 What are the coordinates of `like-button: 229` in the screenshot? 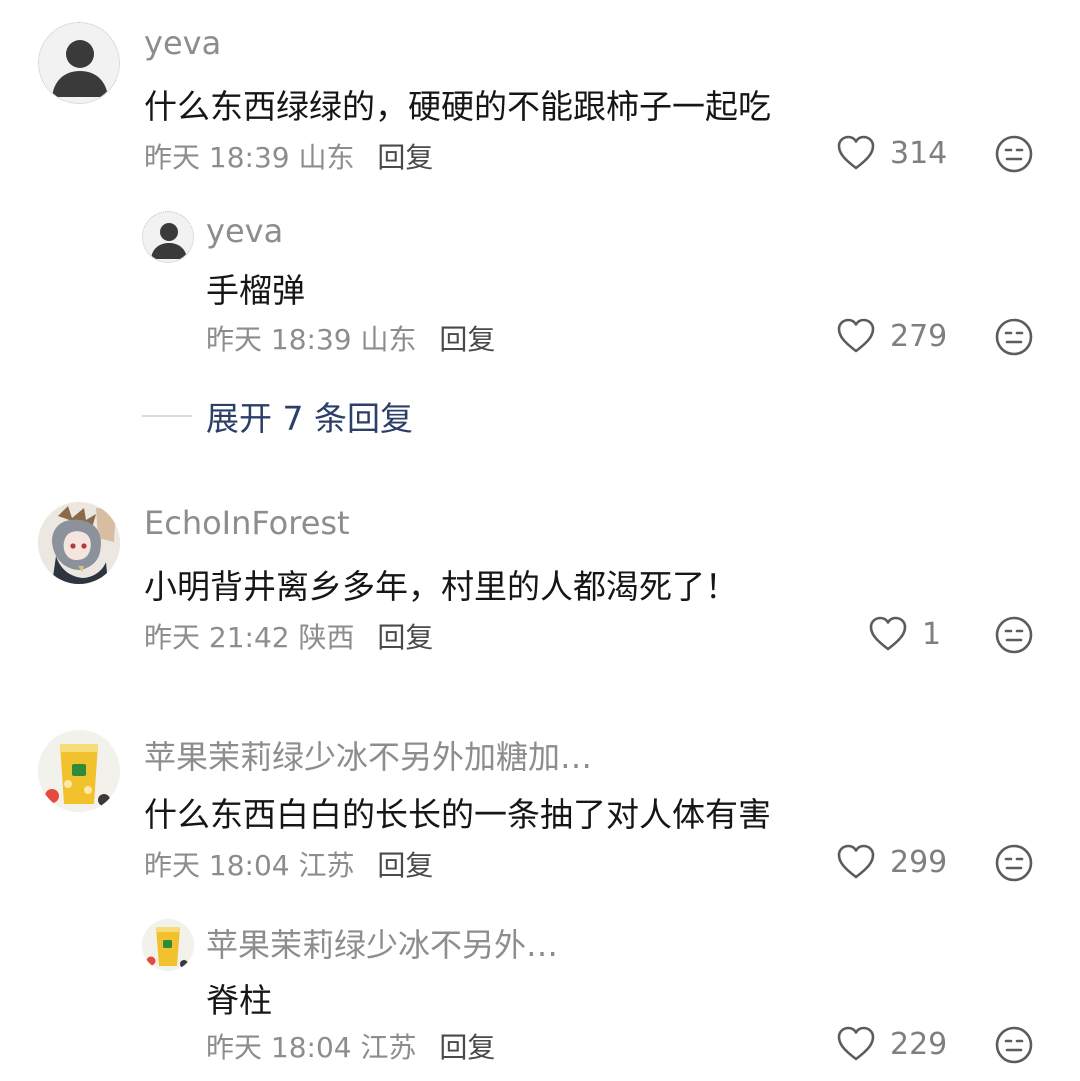 It's located at (891, 1044).